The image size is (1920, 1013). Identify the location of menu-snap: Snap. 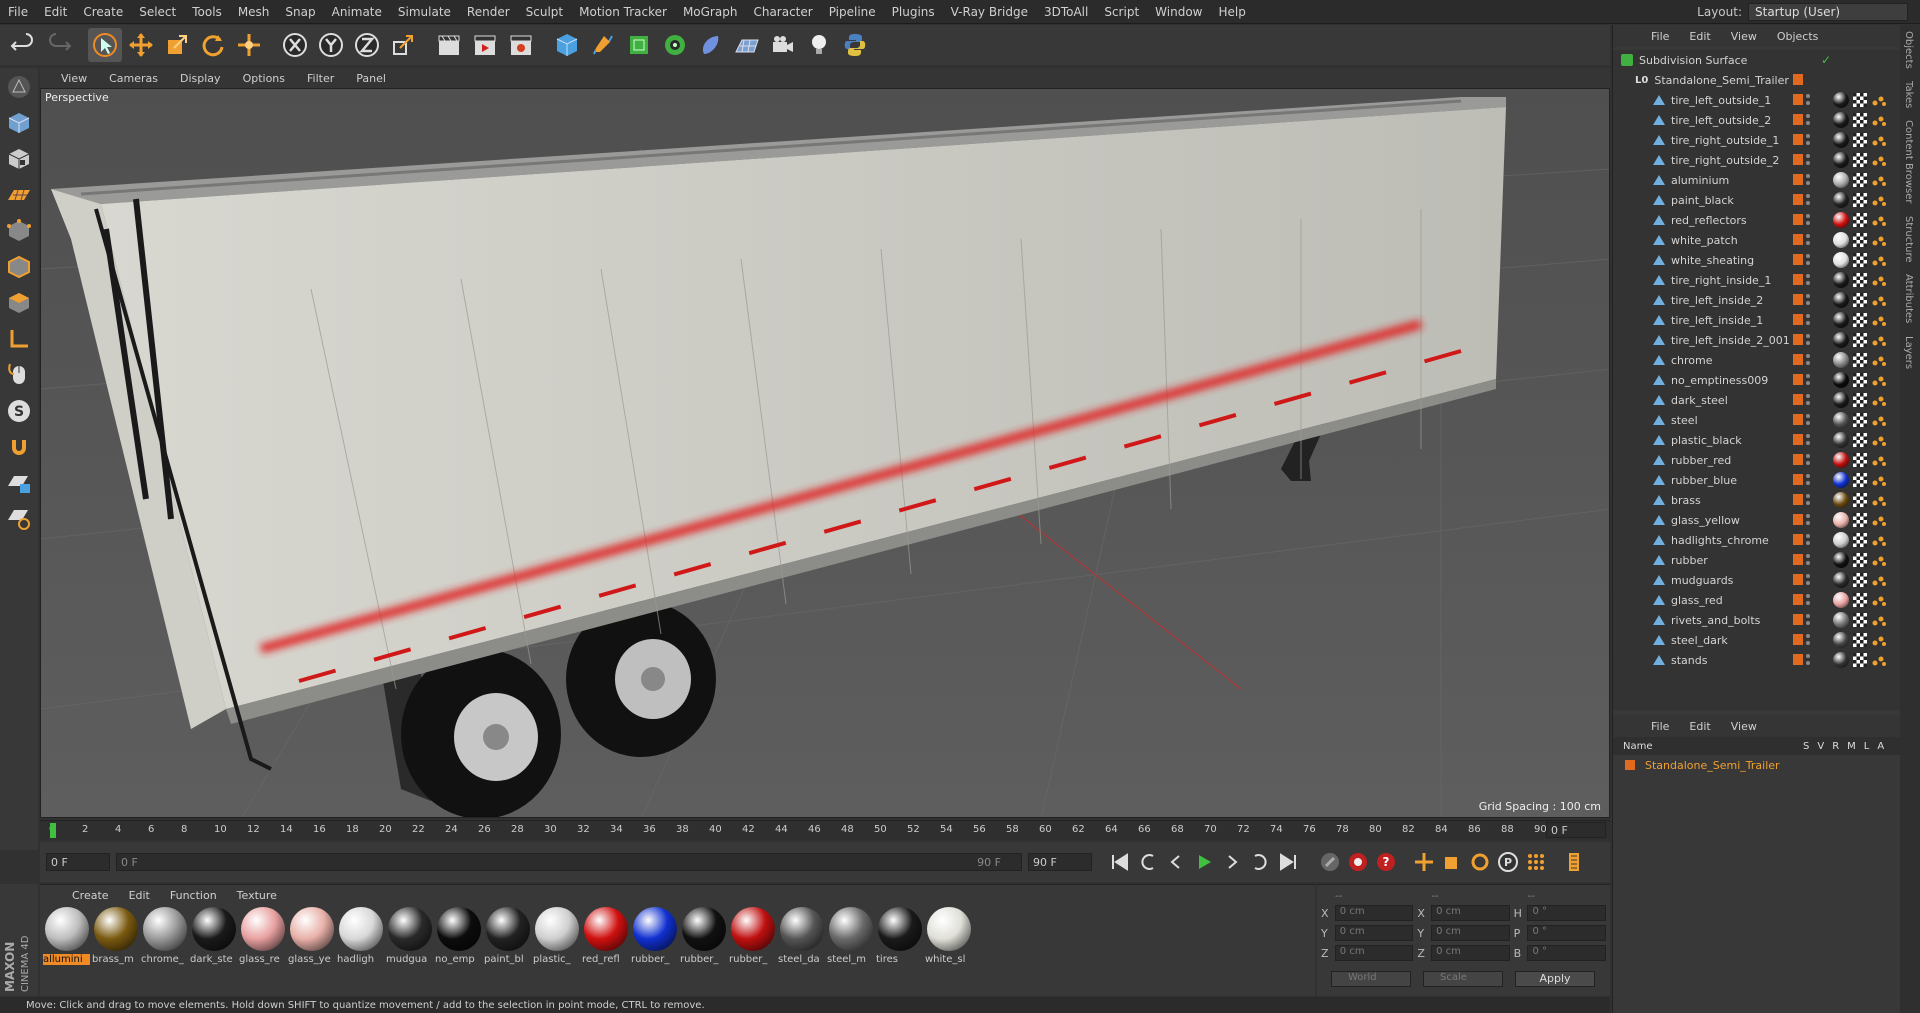
(300, 12).